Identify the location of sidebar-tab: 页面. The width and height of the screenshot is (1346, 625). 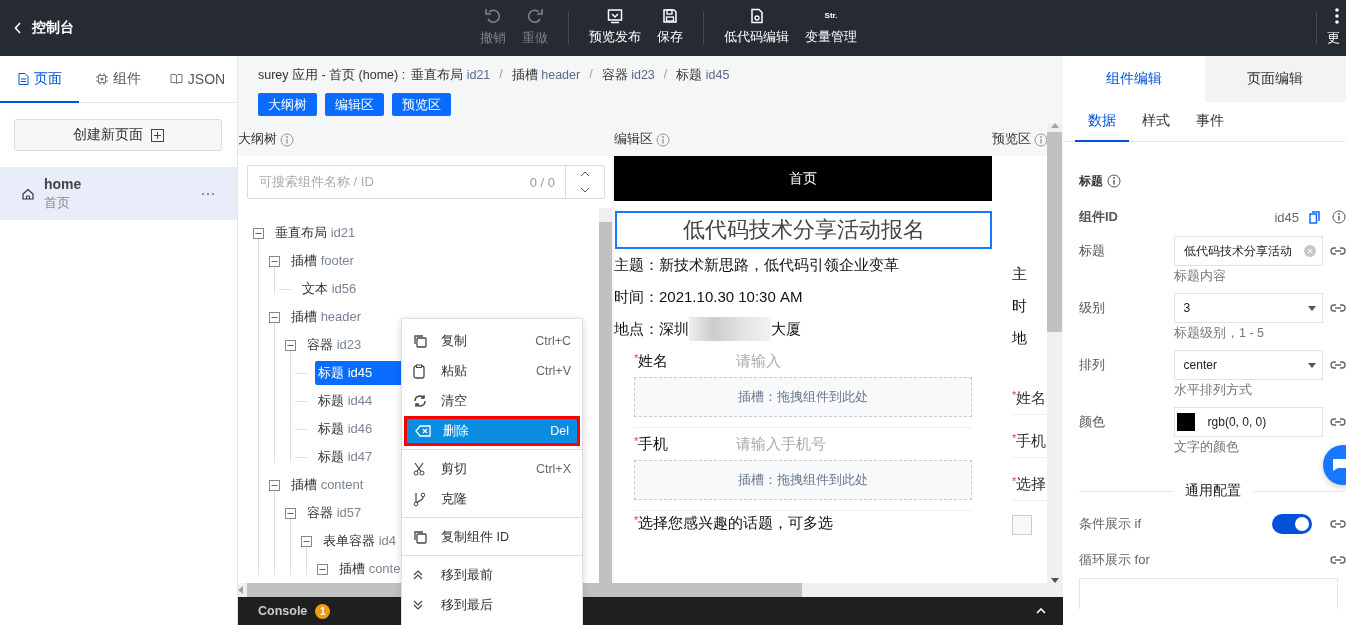
(39, 79).